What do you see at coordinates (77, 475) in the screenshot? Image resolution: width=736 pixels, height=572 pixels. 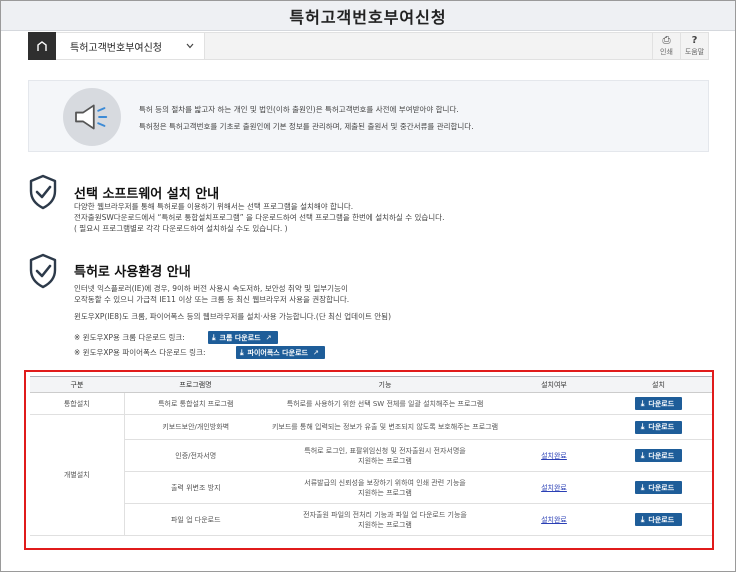 I see `category-cell: 개별설치` at bounding box center [77, 475].